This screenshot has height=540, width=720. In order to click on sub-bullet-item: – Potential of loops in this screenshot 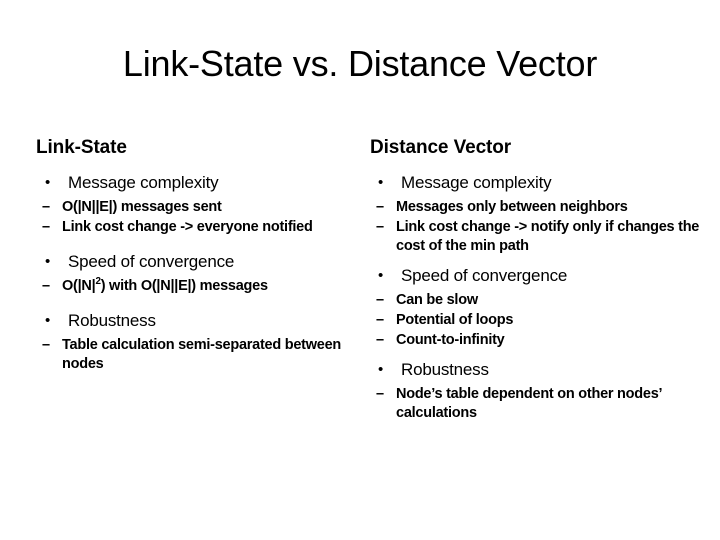, I will do `click(535, 320)`.